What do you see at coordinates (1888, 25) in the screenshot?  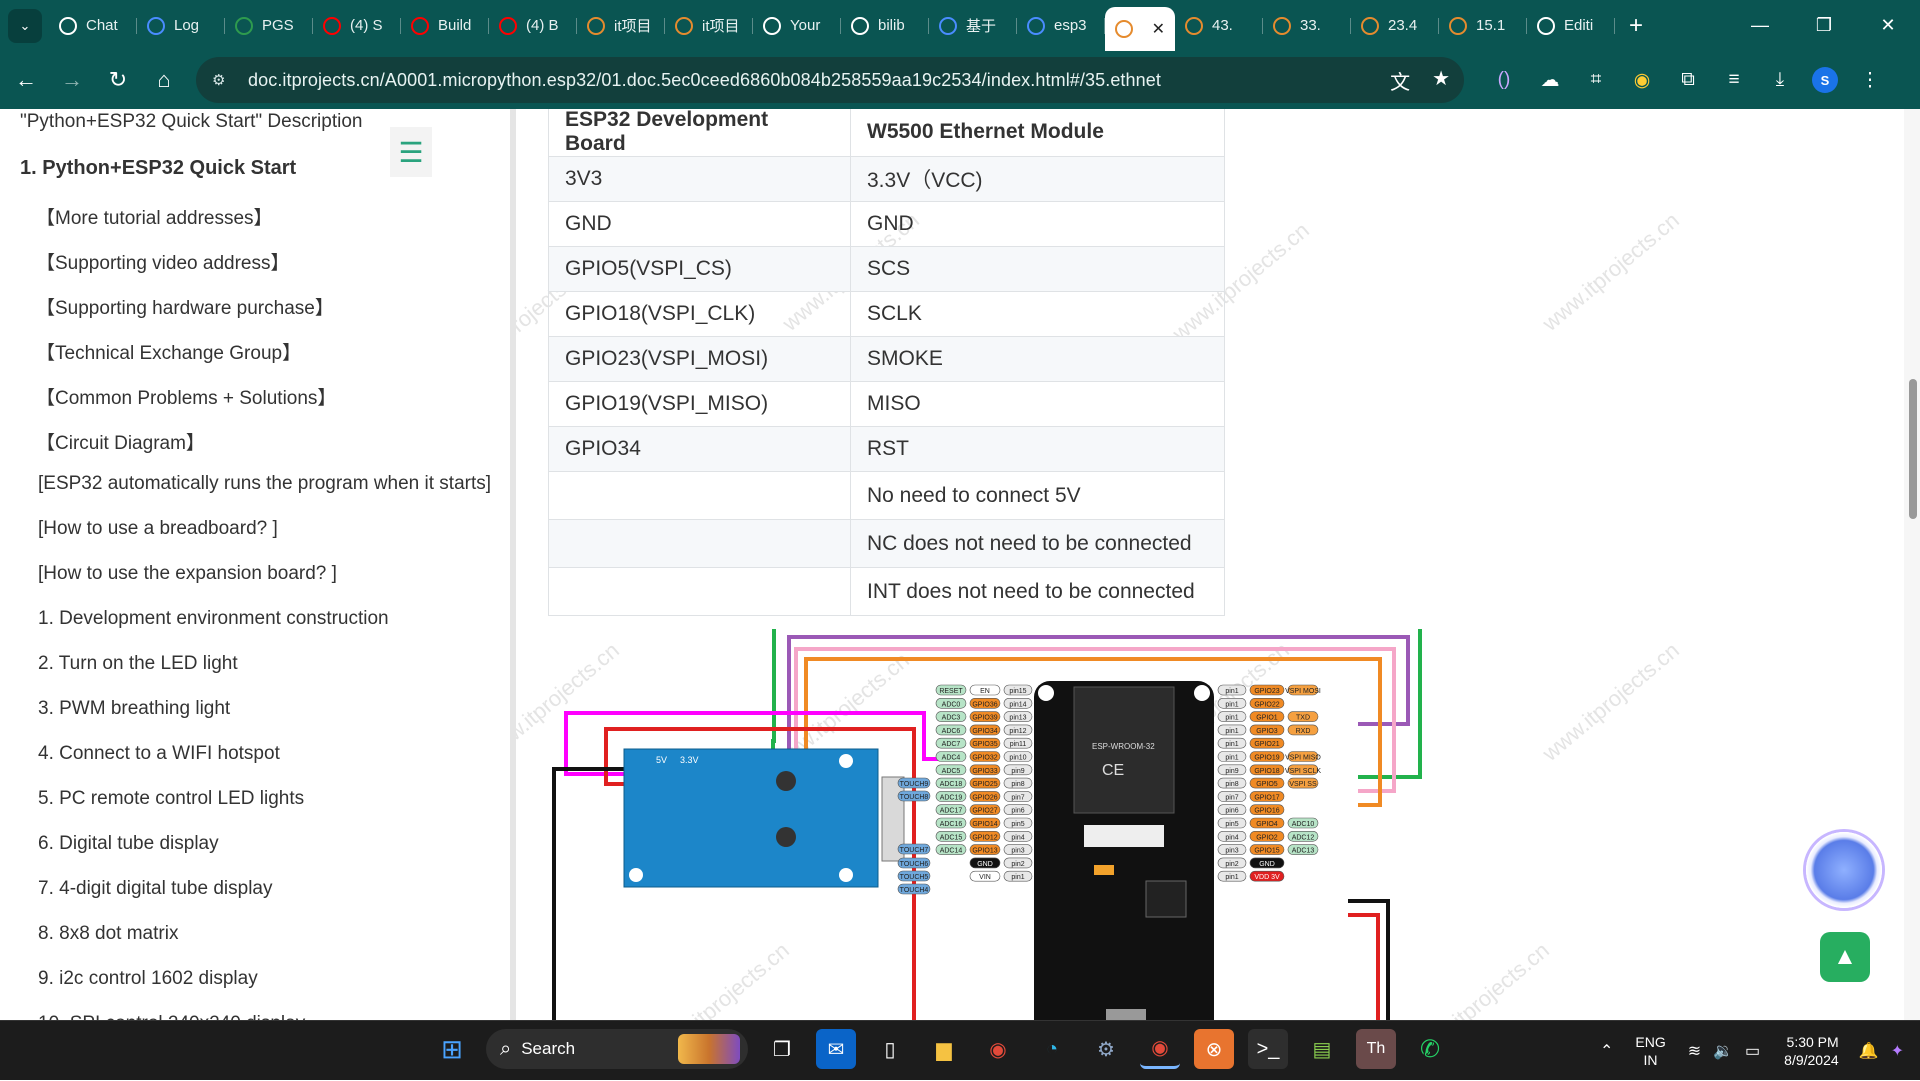 I see `close-window-icon: ✕` at bounding box center [1888, 25].